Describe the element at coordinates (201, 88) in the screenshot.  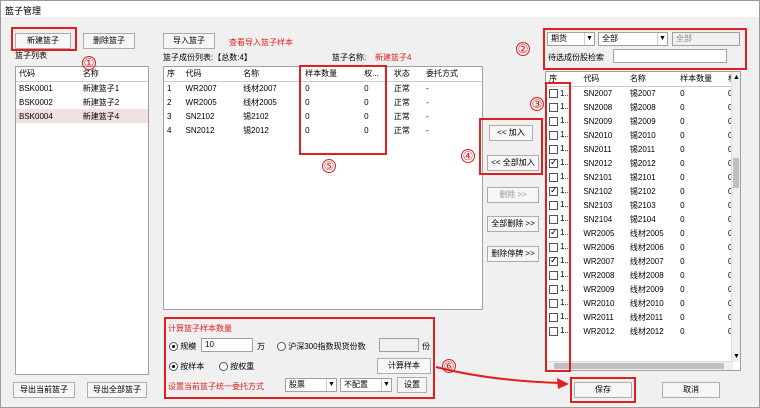
I see `table-cell: WR2007` at that location.